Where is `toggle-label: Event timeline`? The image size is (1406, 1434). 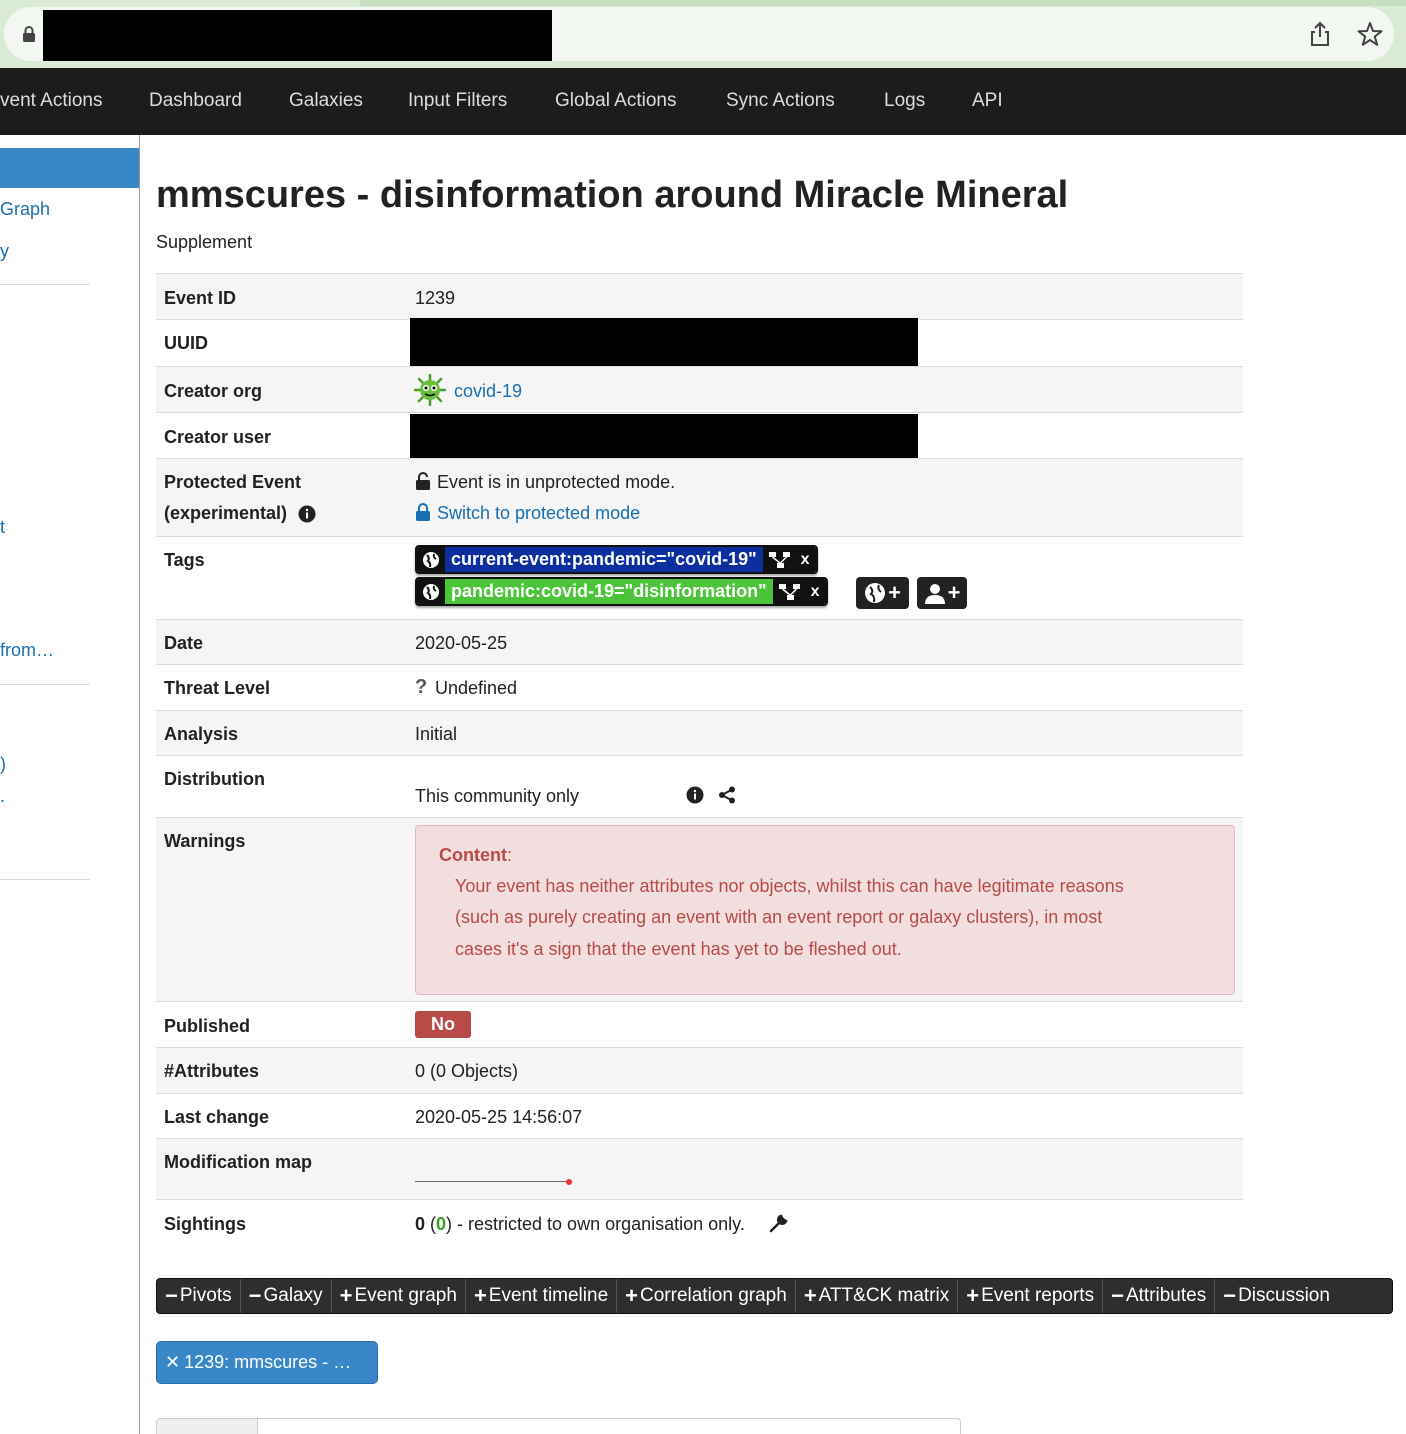 toggle-label: Event timeline is located at coordinates (548, 1295).